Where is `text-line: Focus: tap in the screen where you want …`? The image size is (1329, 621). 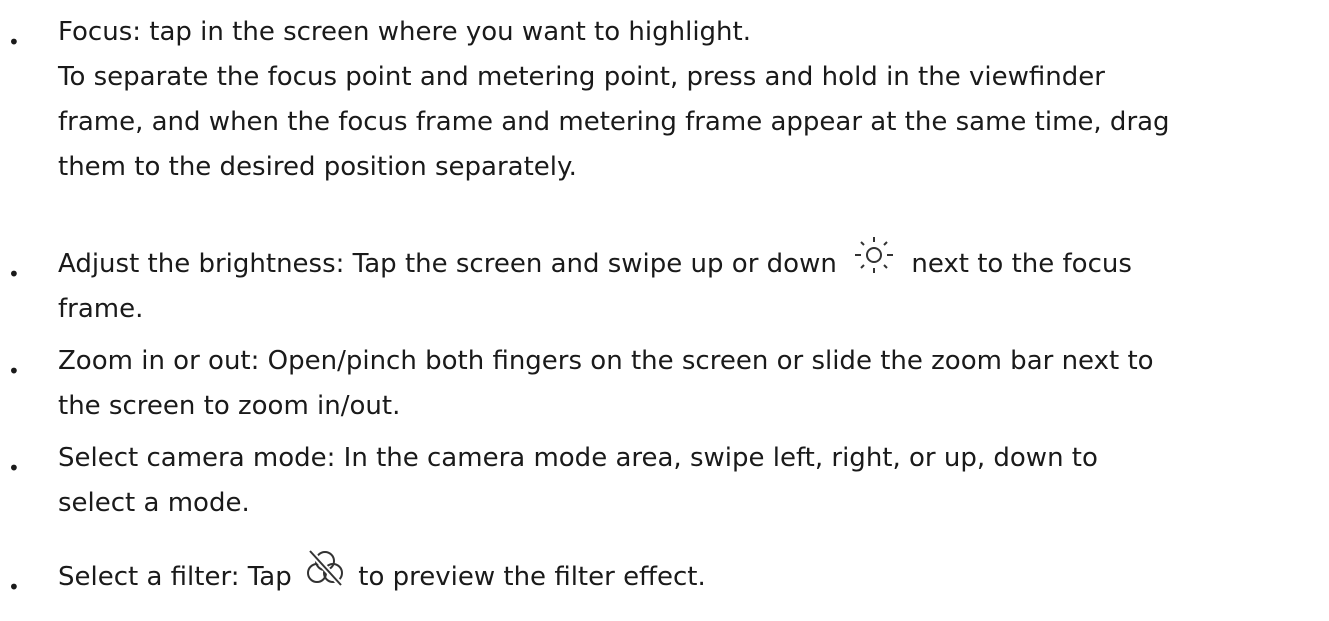
text-line: Focus: tap in the screen where you want … is located at coordinates (404, 32).